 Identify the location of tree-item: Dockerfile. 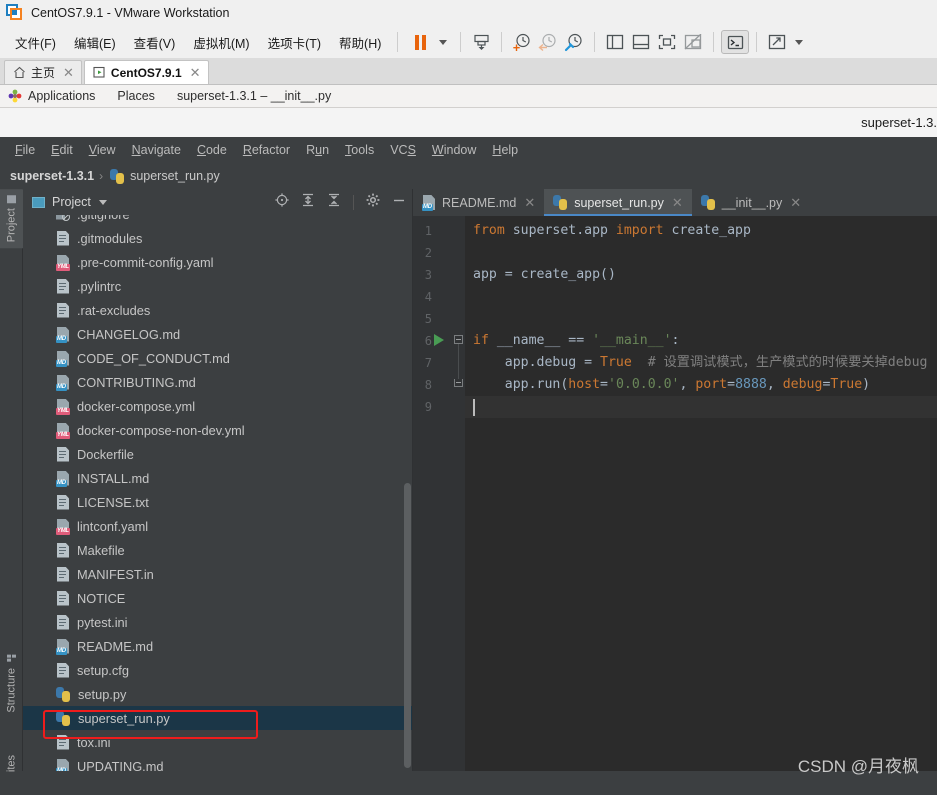
(217, 454).